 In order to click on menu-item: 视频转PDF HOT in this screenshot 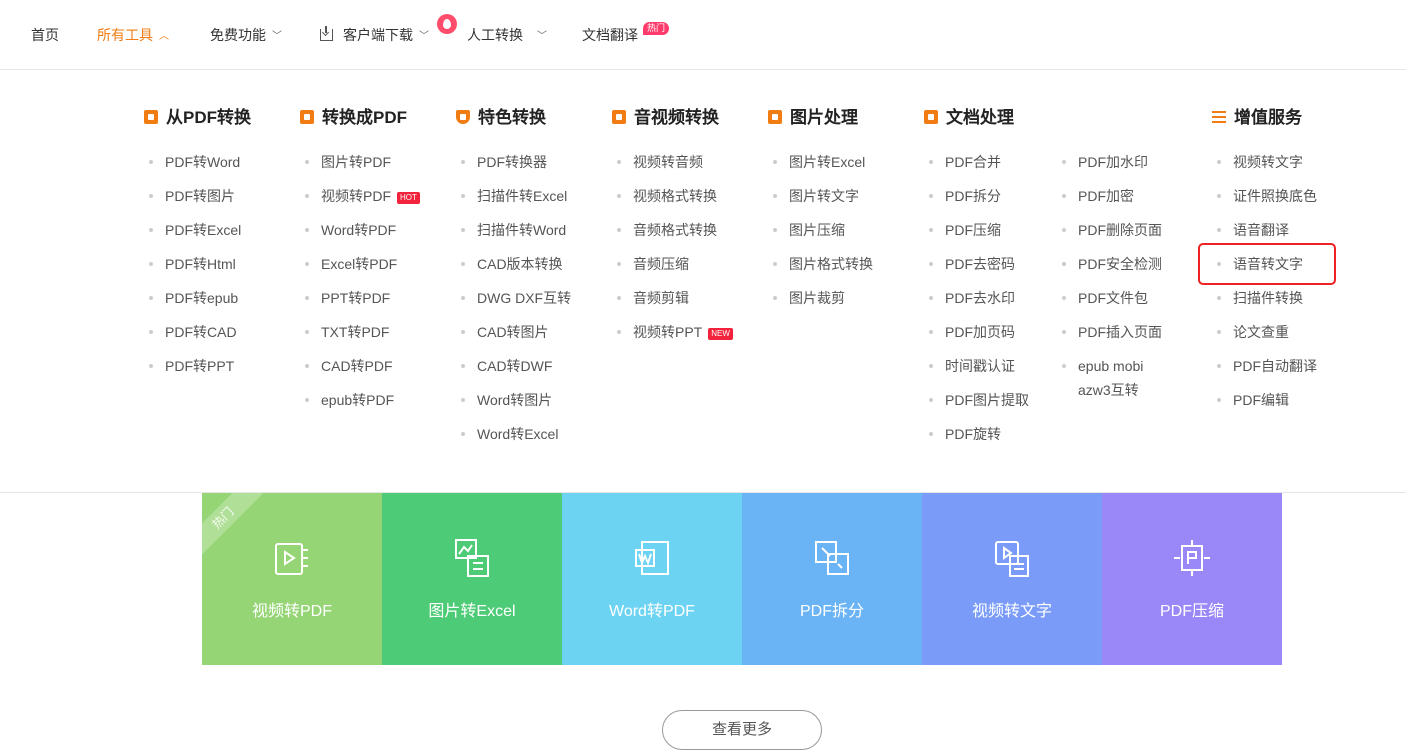, I will do `click(360, 196)`.